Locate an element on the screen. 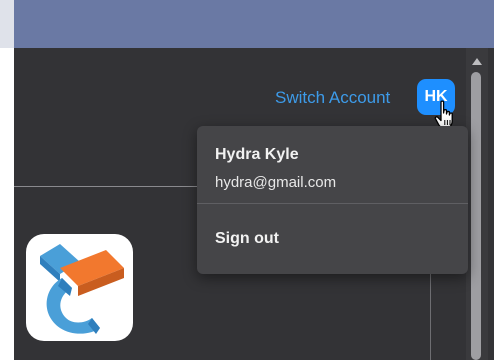 The width and height of the screenshot is (494, 360). account-user-email: hydra@gmail.com is located at coordinates (276, 182).